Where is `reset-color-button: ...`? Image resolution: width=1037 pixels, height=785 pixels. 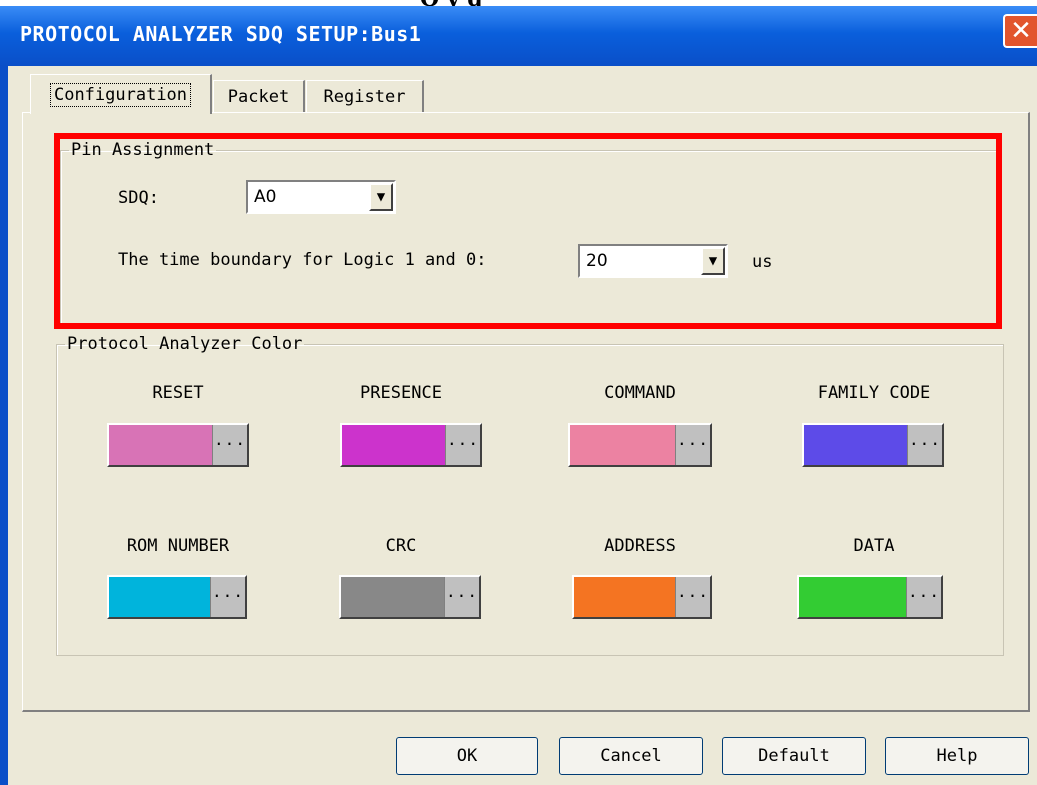 reset-color-button: ... is located at coordinates (178, 445).